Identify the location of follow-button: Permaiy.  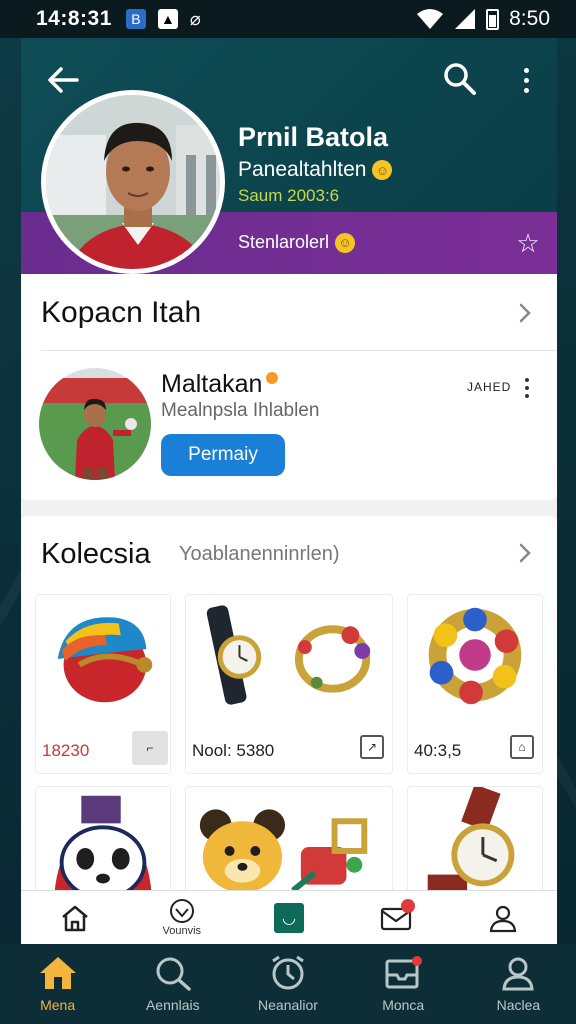
(223, 455).